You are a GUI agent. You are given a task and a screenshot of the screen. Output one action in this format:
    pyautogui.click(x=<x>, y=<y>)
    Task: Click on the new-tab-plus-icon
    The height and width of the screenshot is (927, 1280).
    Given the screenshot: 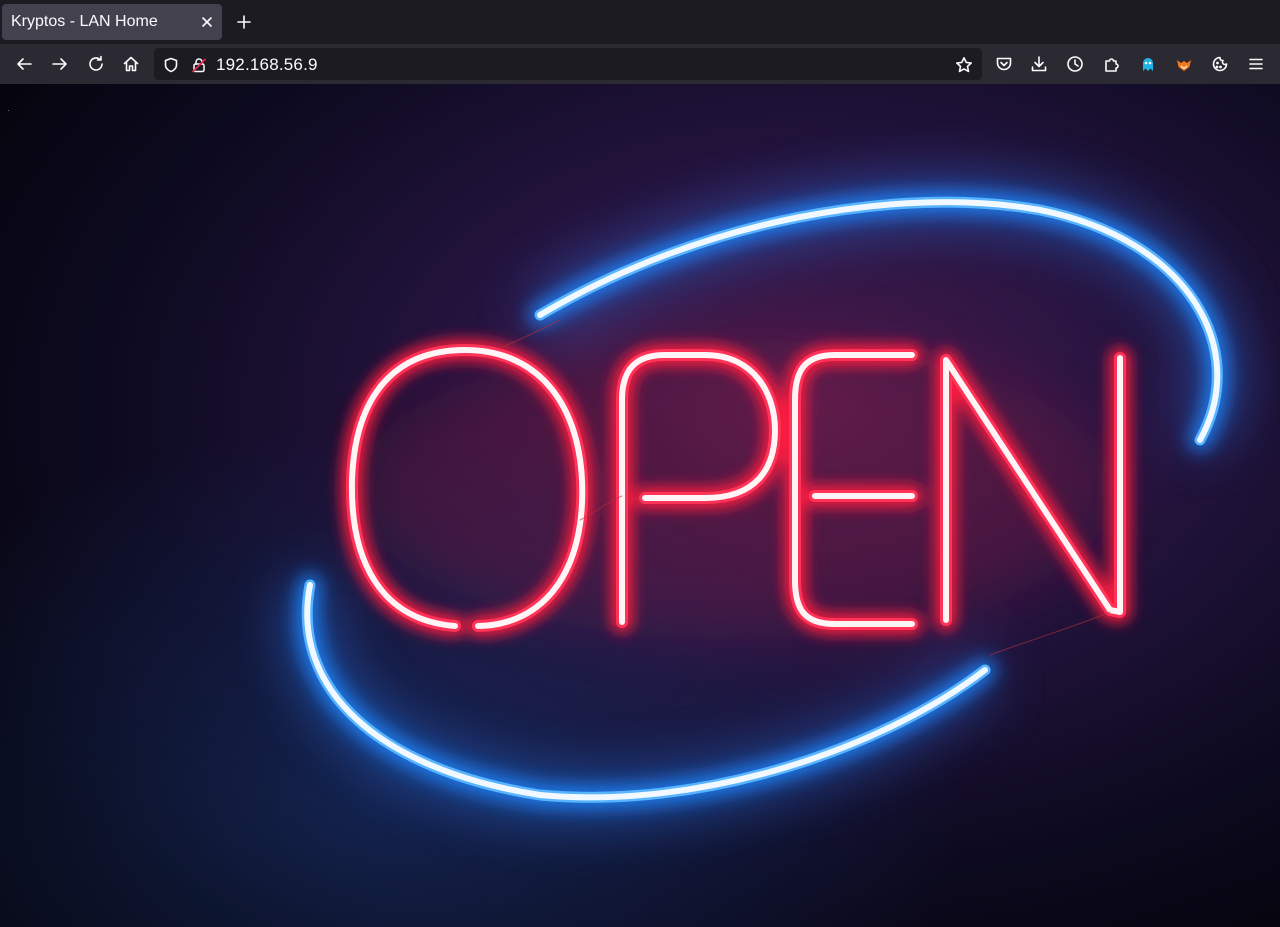 What is the action you would take?
    pyautogui.click(x=244, y=22)
    